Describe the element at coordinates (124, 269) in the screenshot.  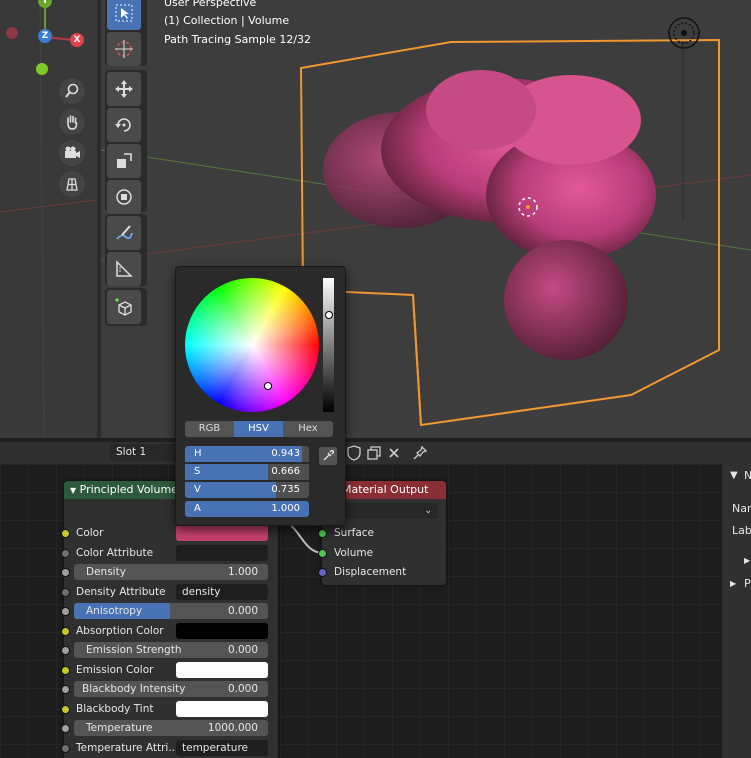
I see `measure-tool` at that location.